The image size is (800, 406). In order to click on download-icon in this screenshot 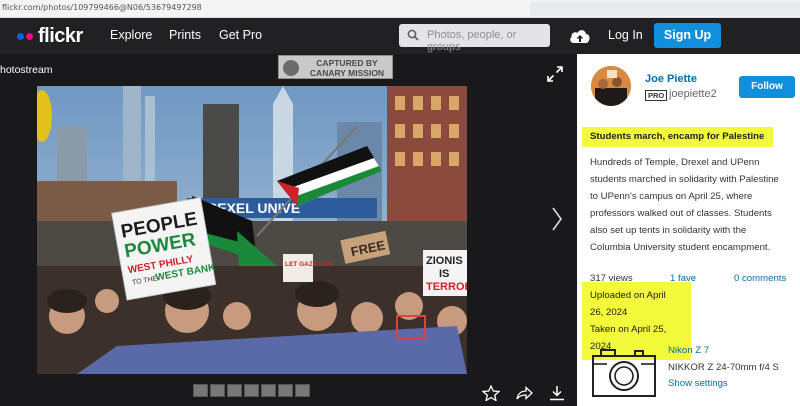, I will do `click(557, 393)`.